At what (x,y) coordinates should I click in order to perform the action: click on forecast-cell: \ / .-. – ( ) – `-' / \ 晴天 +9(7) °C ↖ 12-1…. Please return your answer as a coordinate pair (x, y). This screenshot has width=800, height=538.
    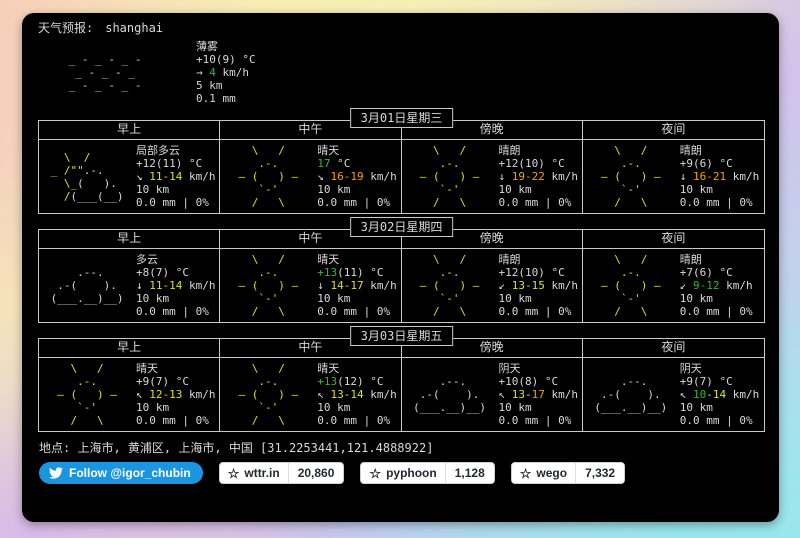
    Looking at the image, I should click on (130, 394).